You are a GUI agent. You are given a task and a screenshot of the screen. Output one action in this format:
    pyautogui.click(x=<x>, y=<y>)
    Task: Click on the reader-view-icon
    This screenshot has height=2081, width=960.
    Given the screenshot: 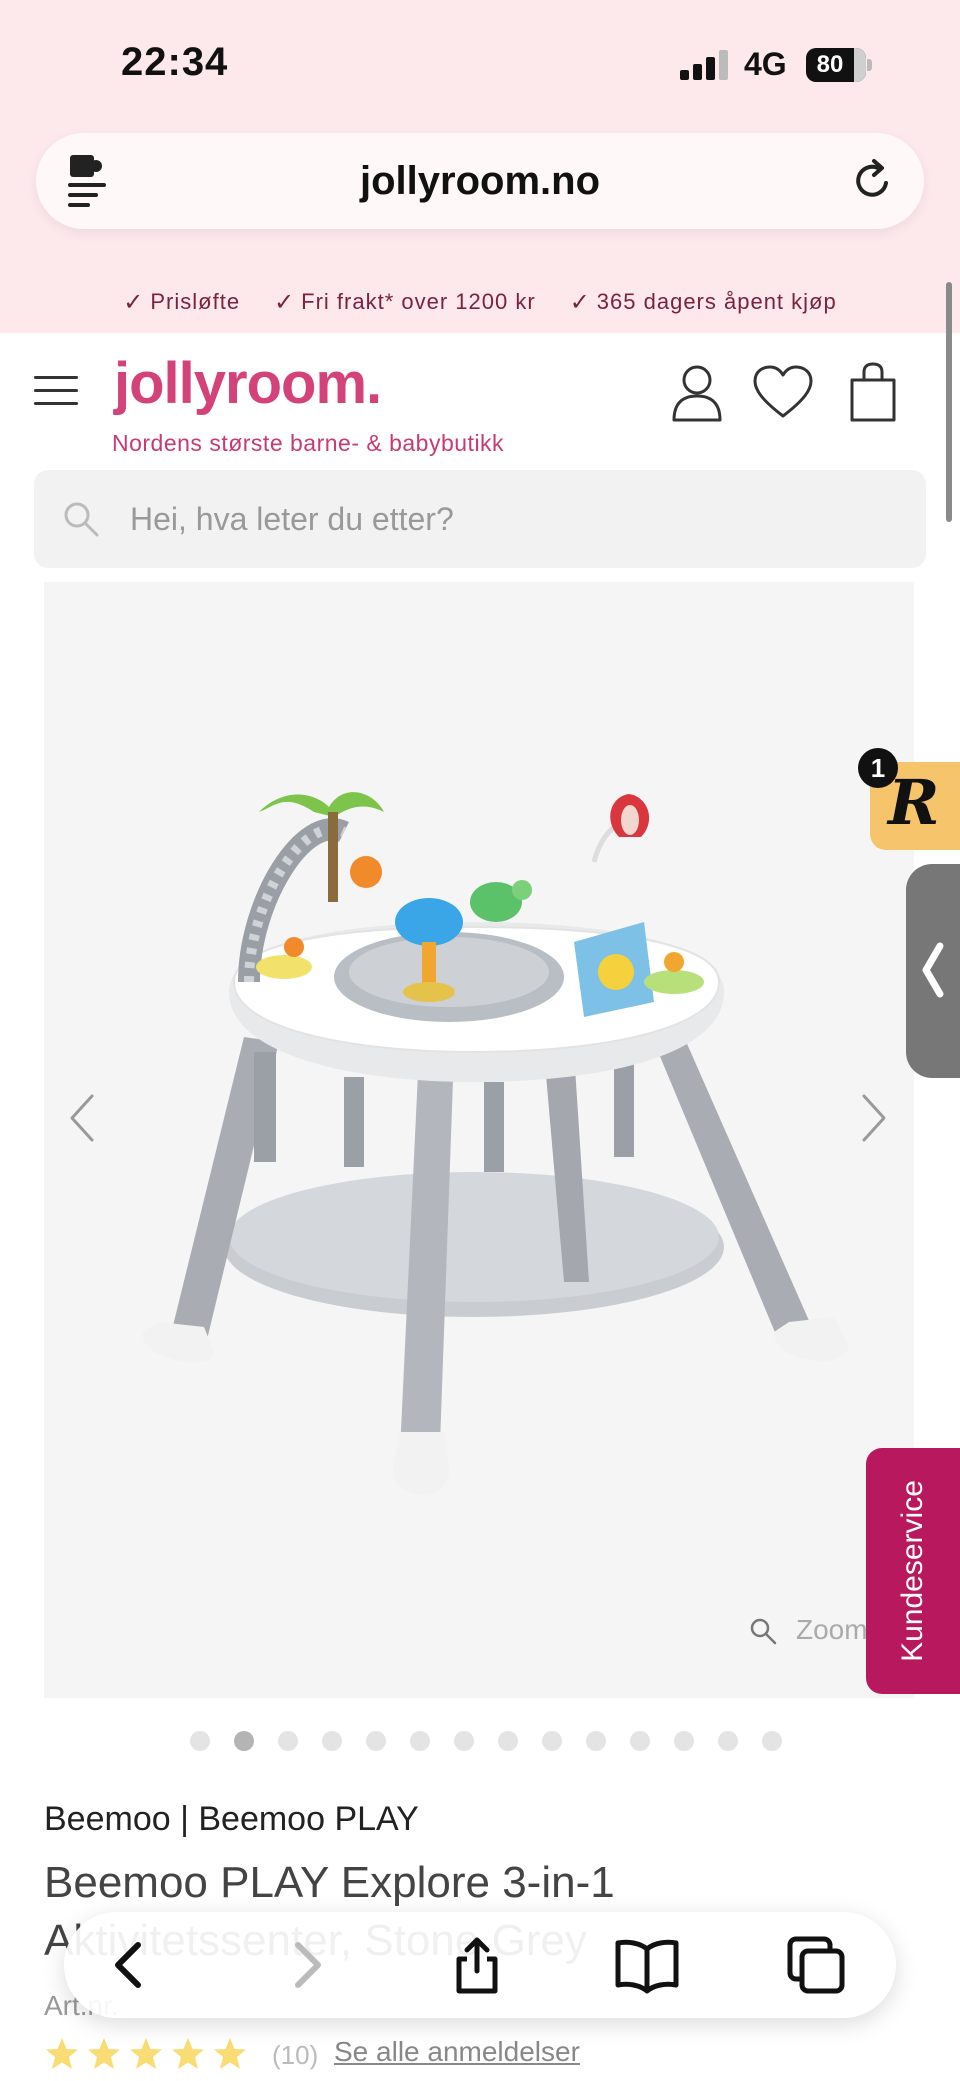 What is the action you would take?
    pyautogui.click(x=91, y=181)
    